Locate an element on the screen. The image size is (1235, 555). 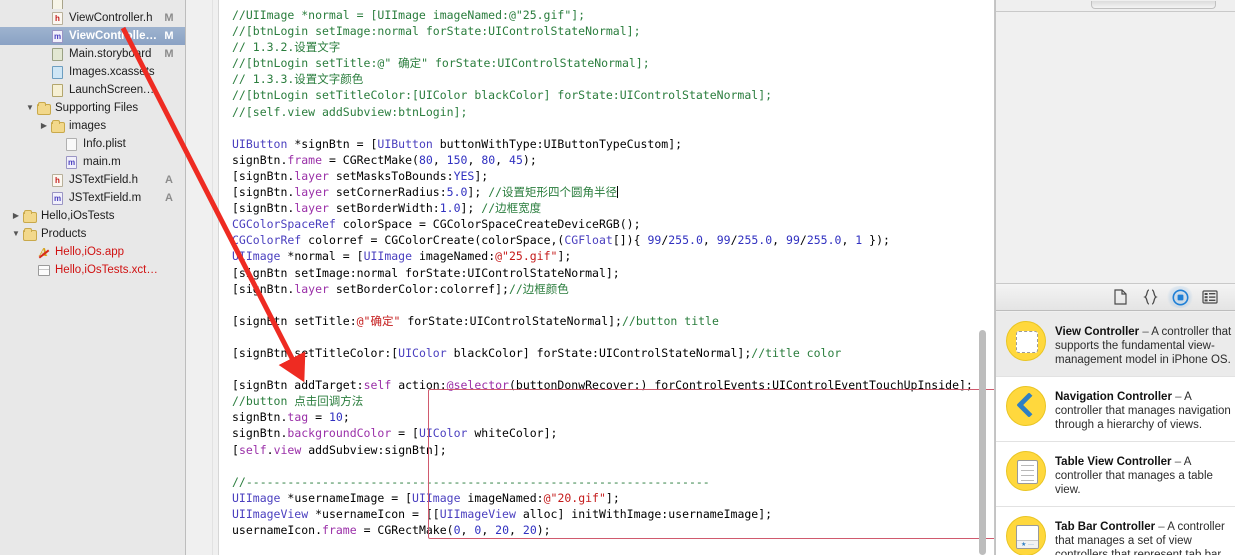
navigator-item-main-storyboard: ▶Main.storyboardM is located at coordinates (92, 54).